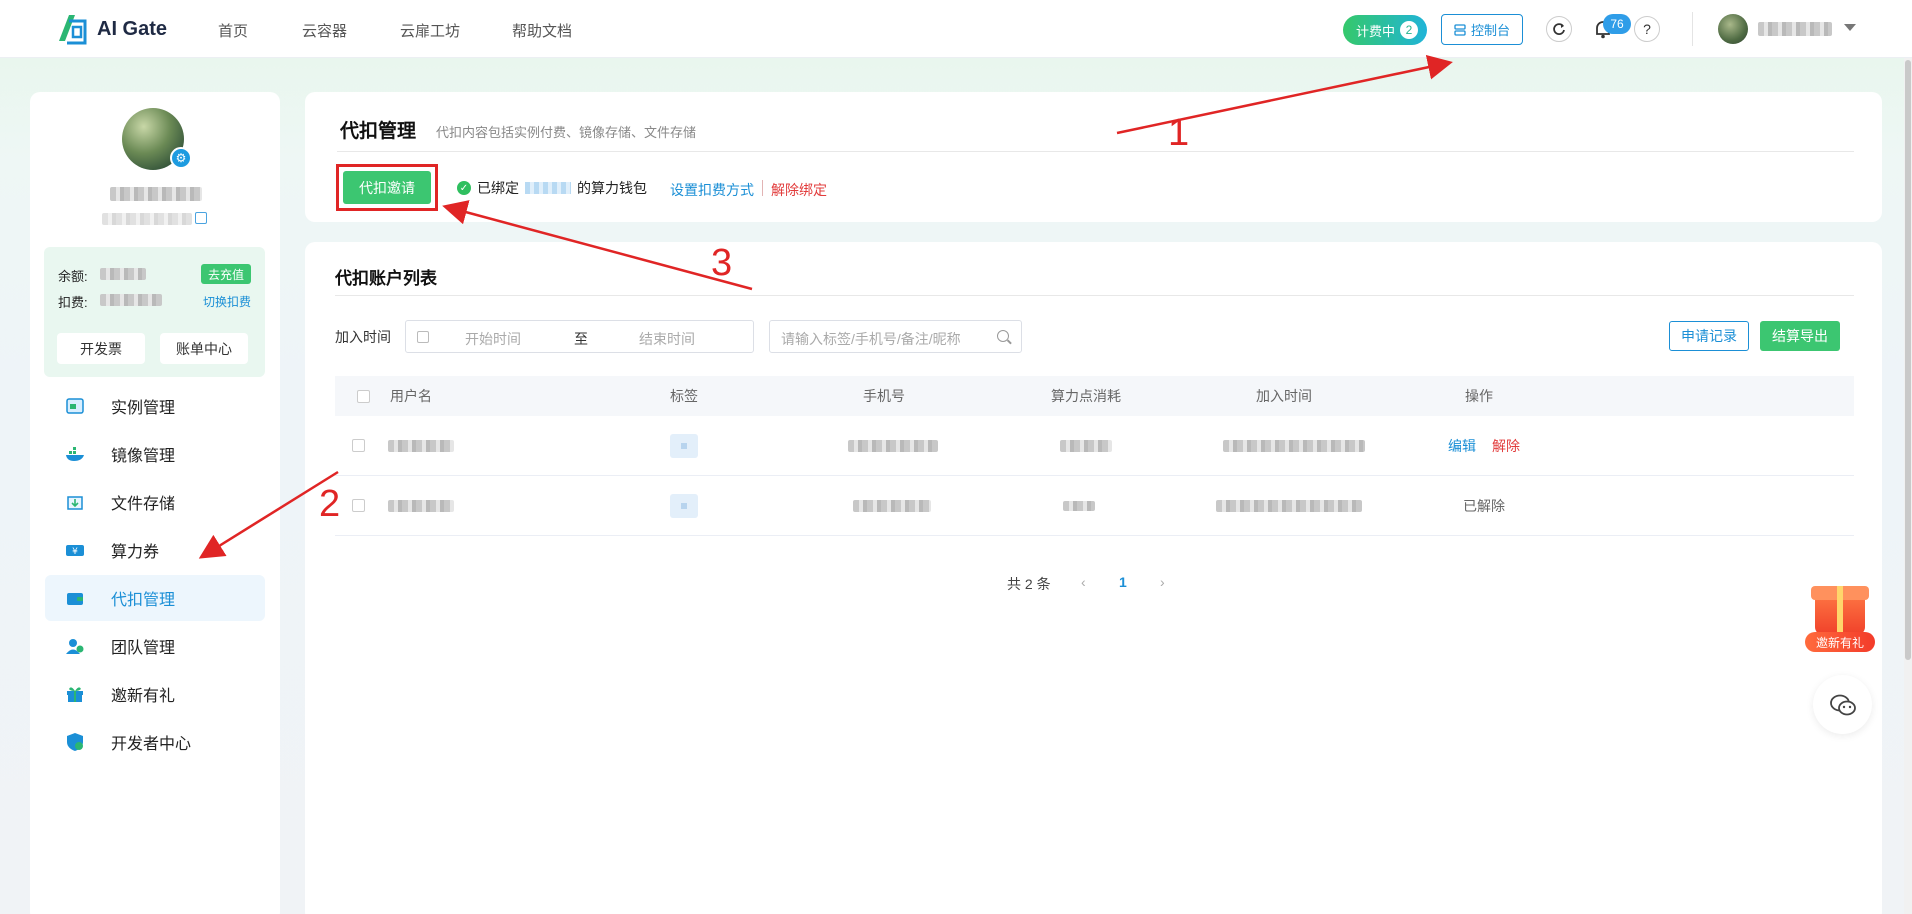 Image resolution: width=1912 pixels, height=914 pixels. What do you see at coordinates (324, 30) in the screenshot?
I see `nav-cloud-container: 云容器` at bounding box center [324, 30].